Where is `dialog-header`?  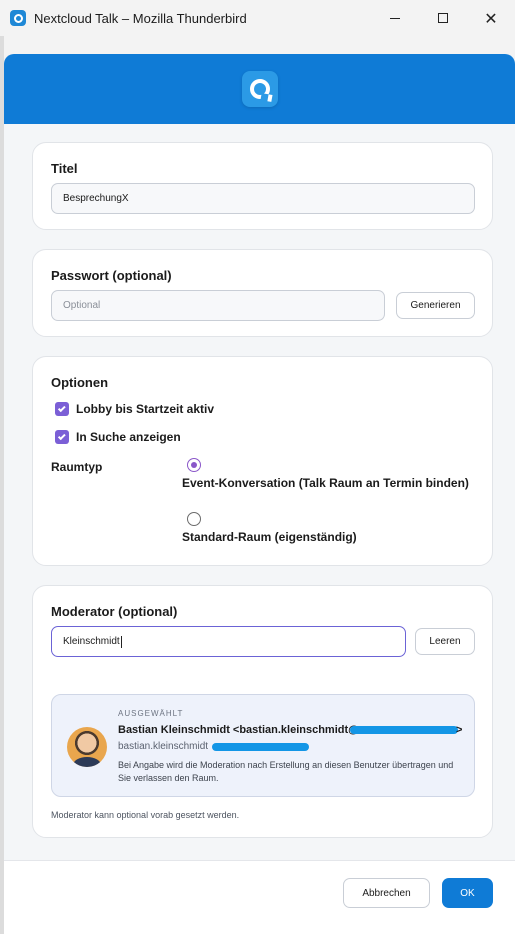
dialog-header is located at coordinates (259, 89).